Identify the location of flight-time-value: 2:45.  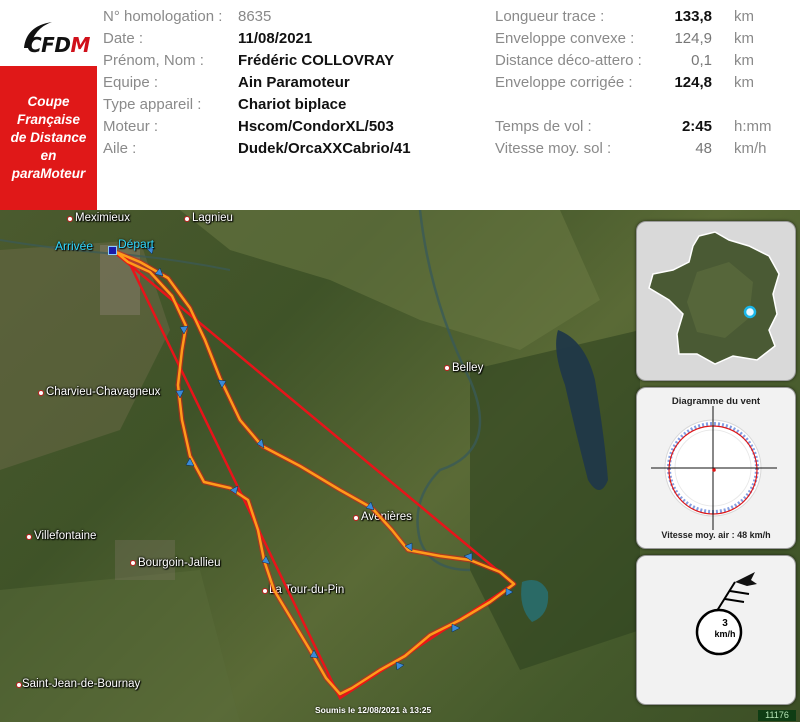
(696, 126).